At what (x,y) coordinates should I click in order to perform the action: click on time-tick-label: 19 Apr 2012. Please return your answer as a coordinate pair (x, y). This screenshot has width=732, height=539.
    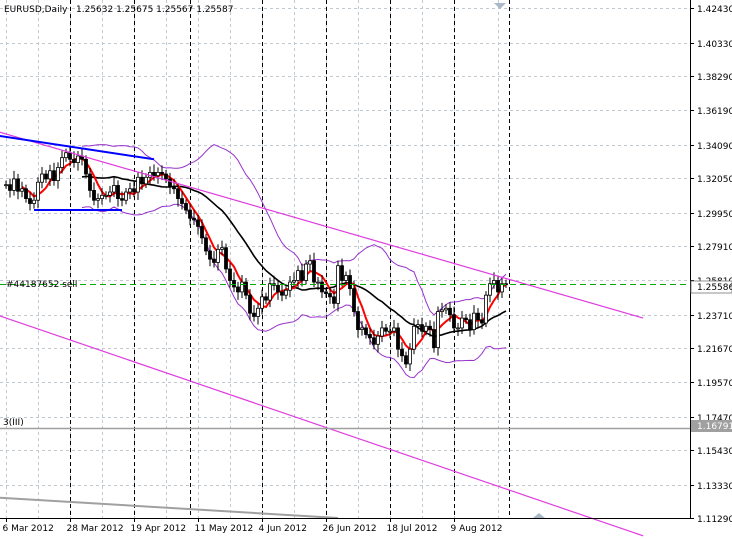
    Looking at the image, I should click on (159, 529).